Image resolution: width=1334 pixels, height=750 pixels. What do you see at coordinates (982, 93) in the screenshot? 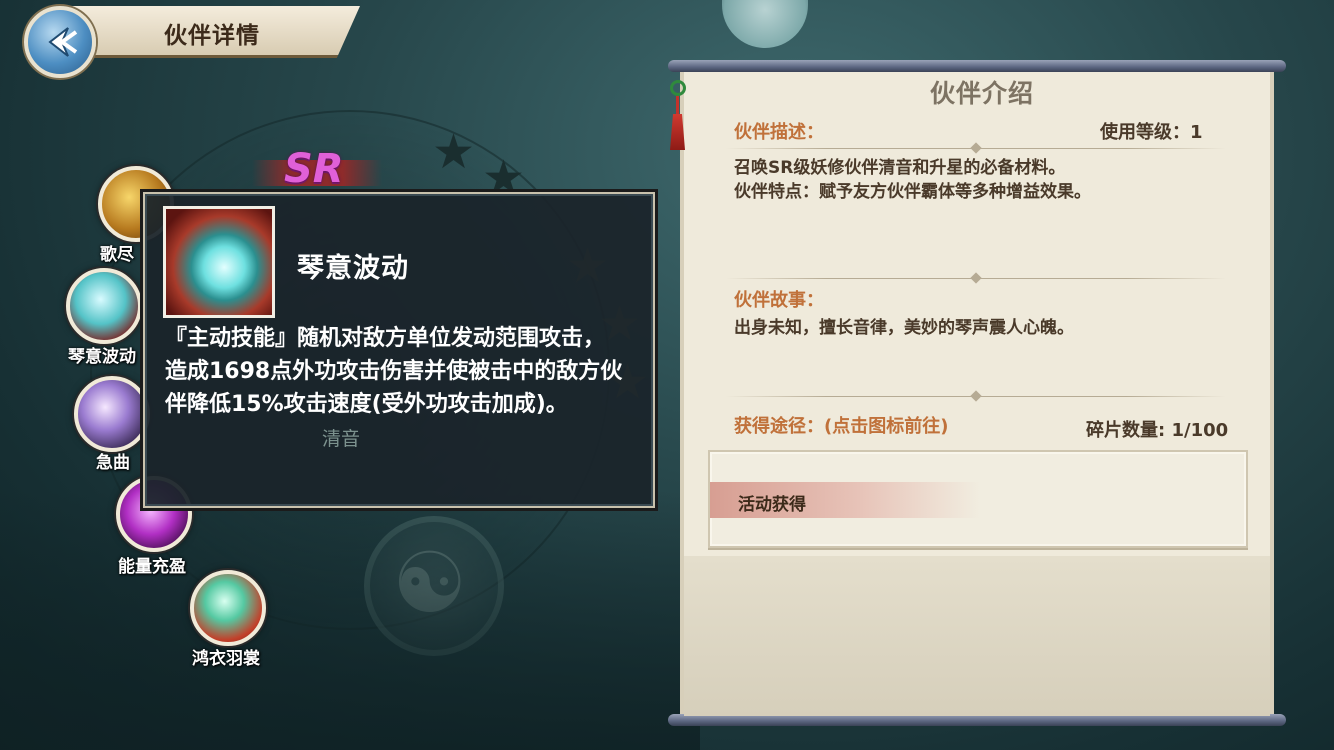
I see `panel-title: 伙伴介绍` at bounding box center [982, 93].